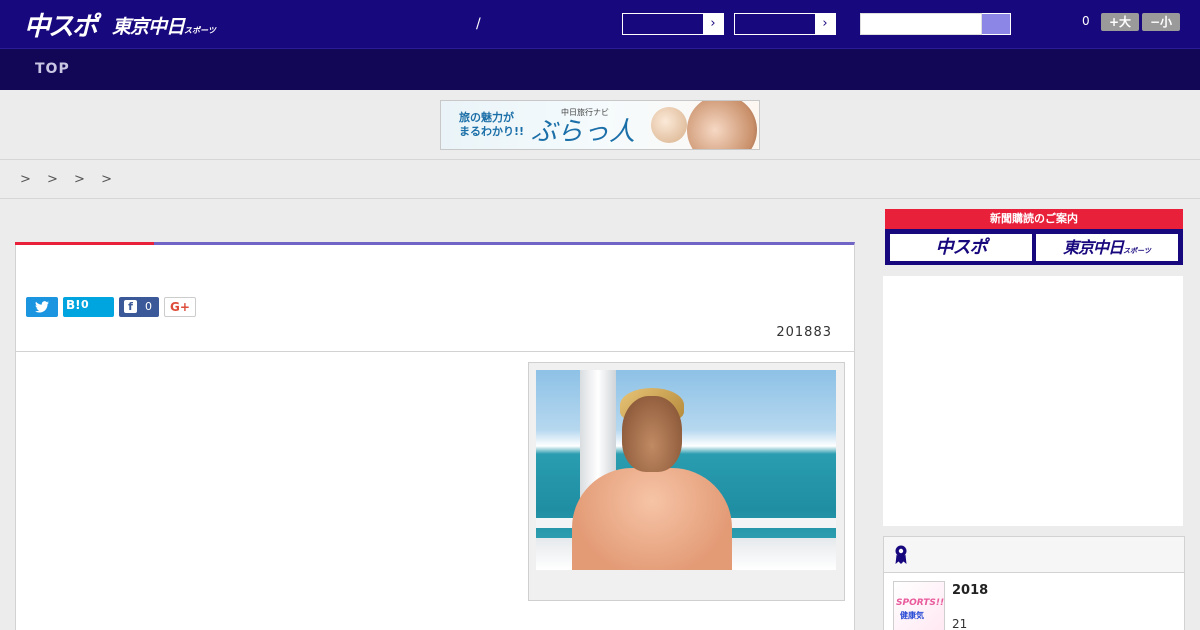 The height and width of the screenshot is (630, 1200). What do you see at coordinates (669, 125) in the screenshot?
I see `seashell-image` at bounding box center [669, 125].